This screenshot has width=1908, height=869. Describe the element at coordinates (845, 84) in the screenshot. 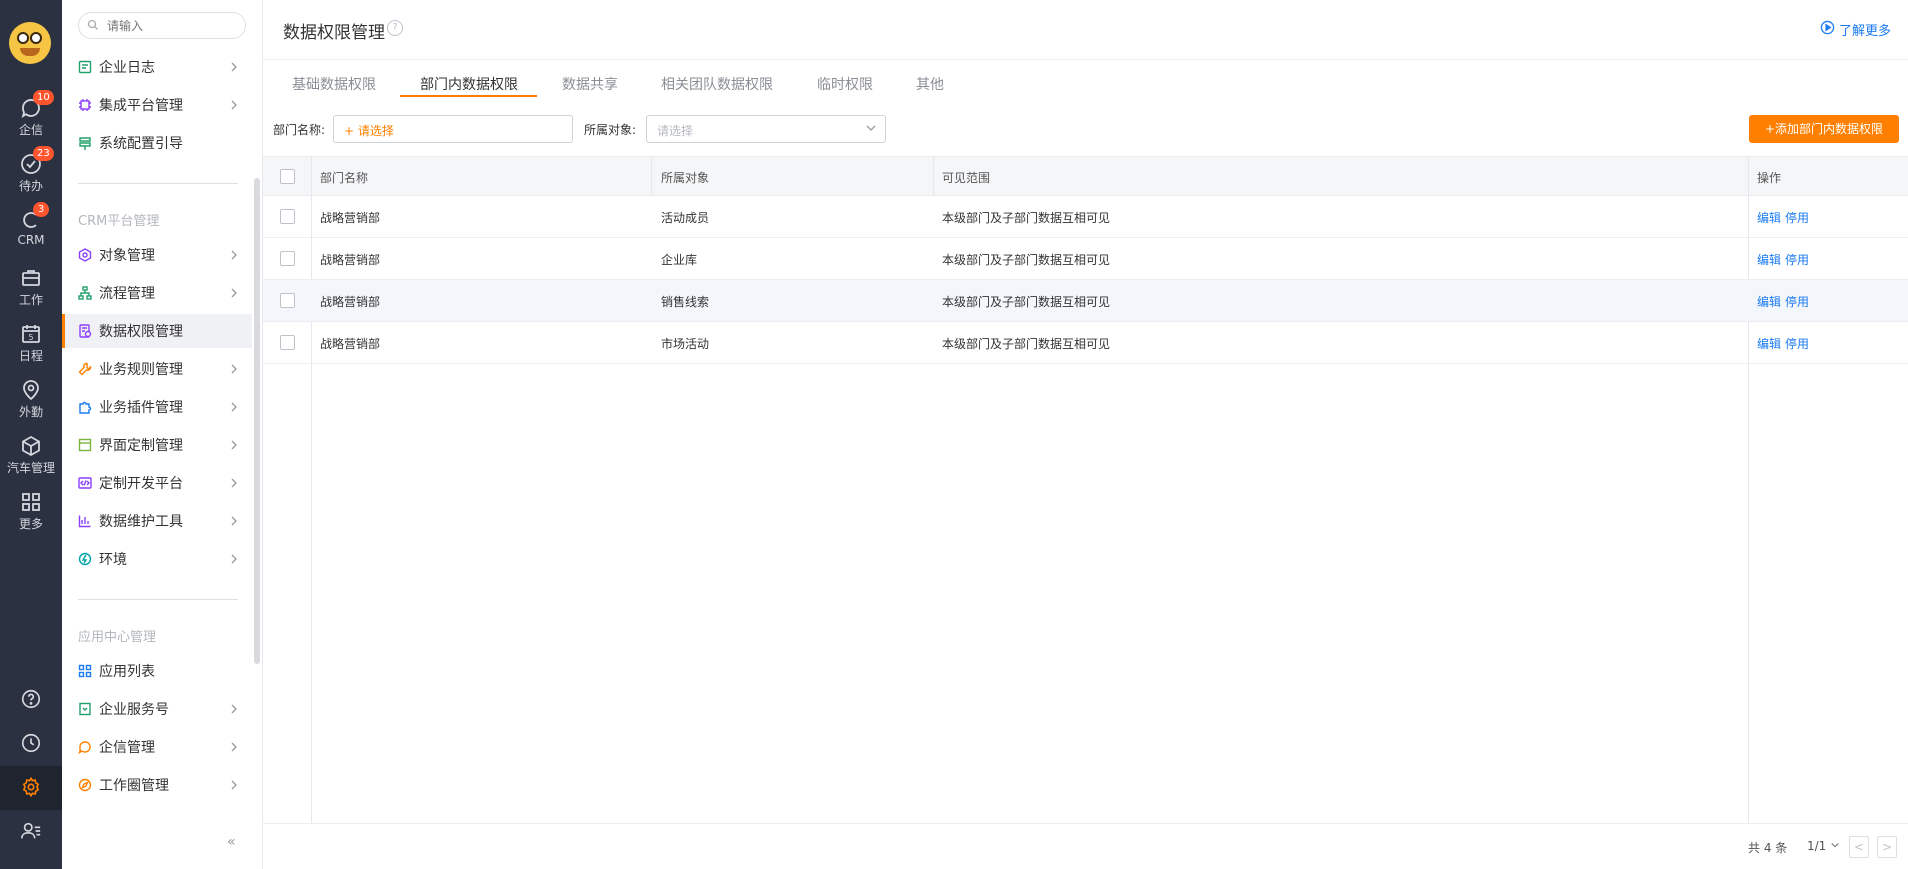

I see `tab-temporary: 临时权限` at that location.